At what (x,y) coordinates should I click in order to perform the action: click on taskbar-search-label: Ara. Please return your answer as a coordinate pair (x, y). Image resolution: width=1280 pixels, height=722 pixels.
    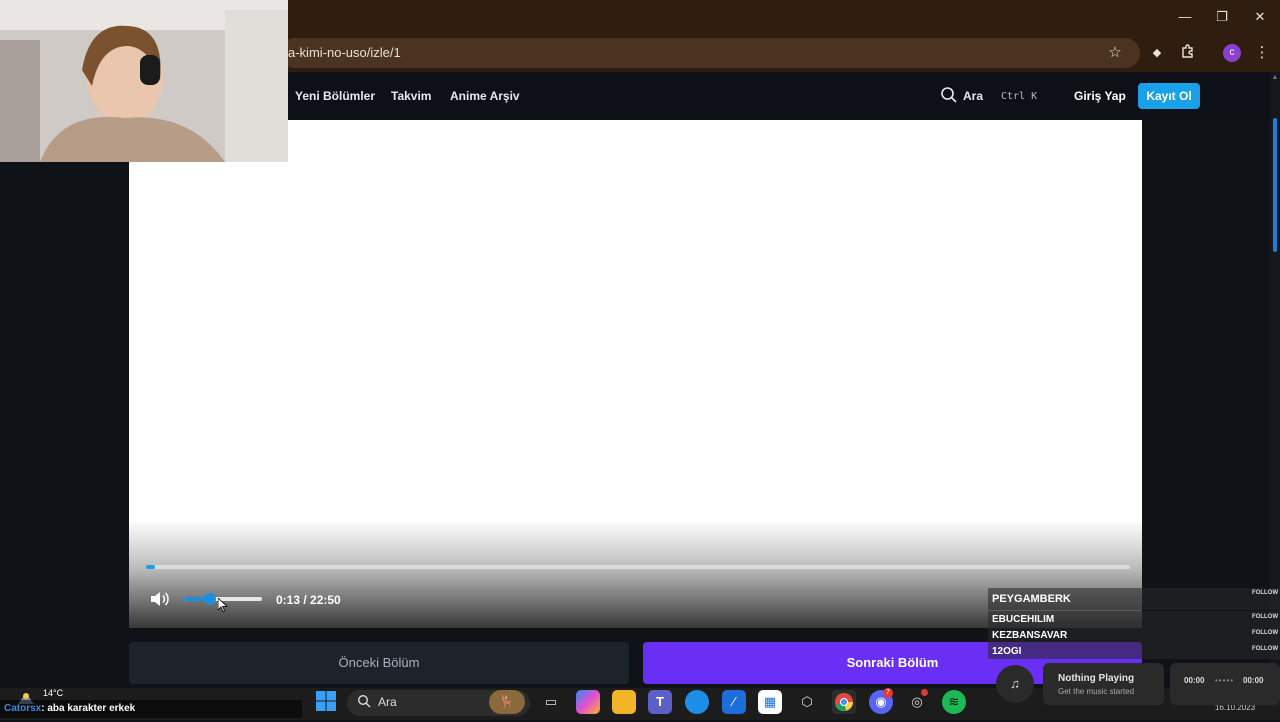
    Looking at the image, I should click on (387, 702).